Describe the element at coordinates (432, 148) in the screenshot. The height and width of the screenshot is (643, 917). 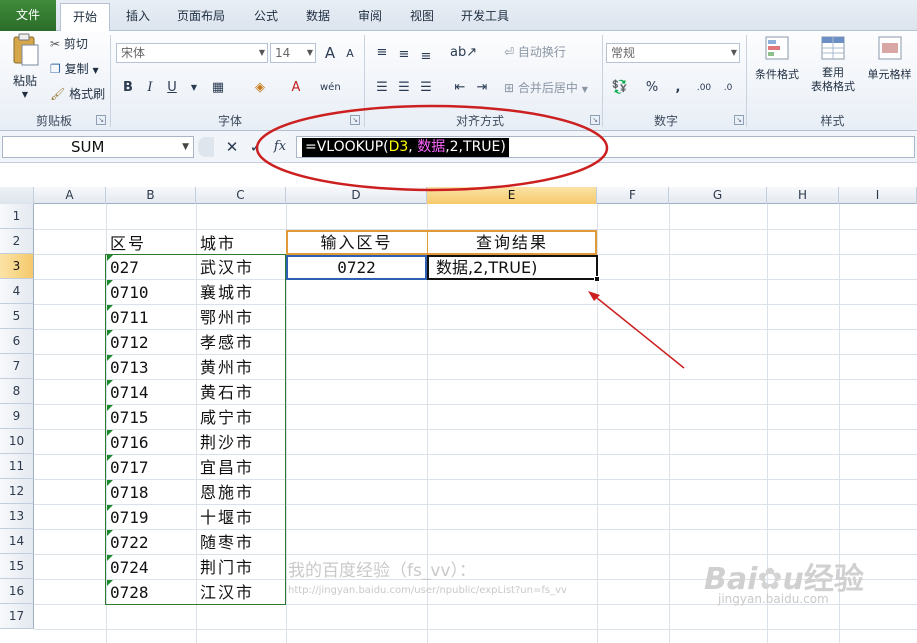
I see `highlight-ellipse` at that location.